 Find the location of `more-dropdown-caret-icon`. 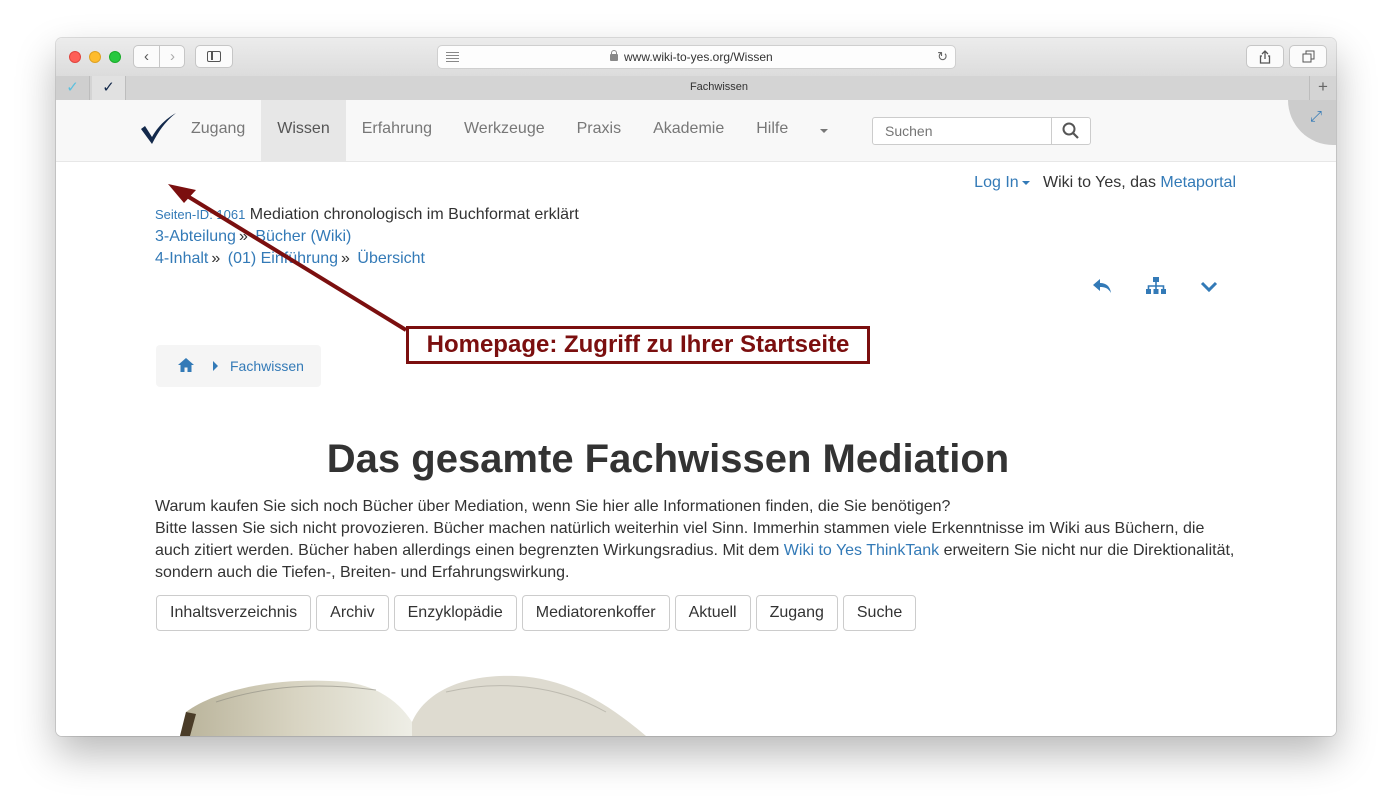

more-dropdown-caret-icon is located at coordinates (824, 131).